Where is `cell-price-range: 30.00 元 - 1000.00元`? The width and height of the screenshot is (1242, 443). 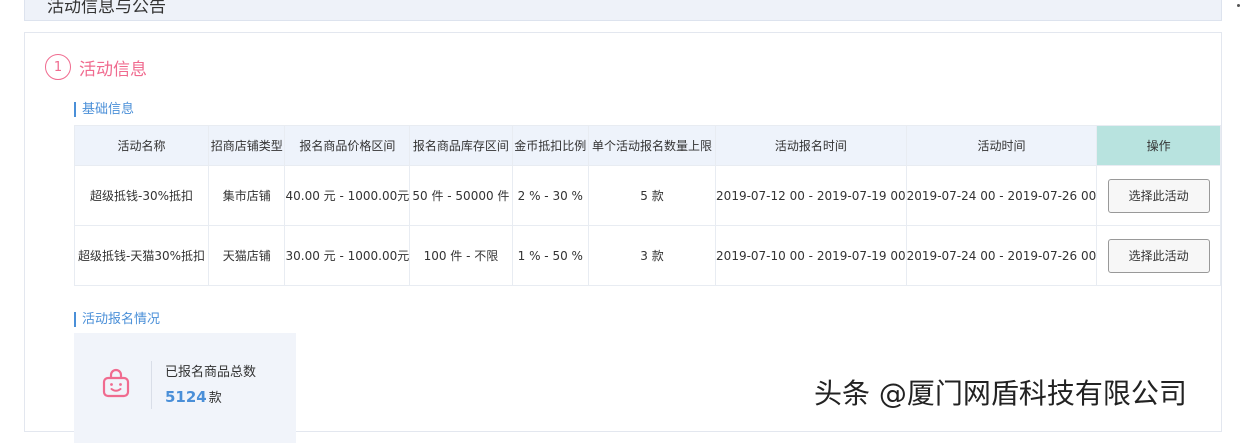 cell-price-range: 30.00 元 - 1000.00元 is located at coordinates (347, 255).